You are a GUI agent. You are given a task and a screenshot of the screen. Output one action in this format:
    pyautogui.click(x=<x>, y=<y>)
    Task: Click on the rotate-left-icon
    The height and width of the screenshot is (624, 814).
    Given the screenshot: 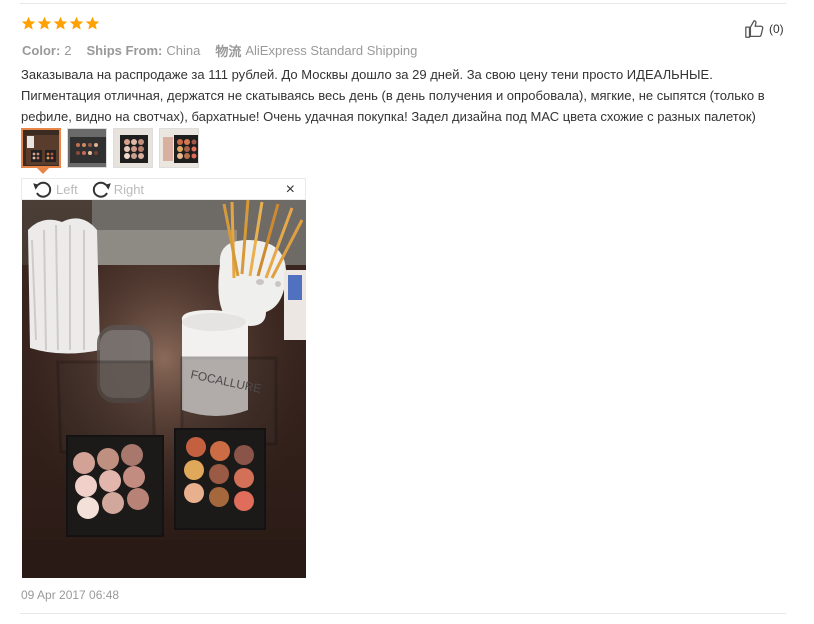 What is the action you would take?
    pyautogui.click(x=42, y=189)
    